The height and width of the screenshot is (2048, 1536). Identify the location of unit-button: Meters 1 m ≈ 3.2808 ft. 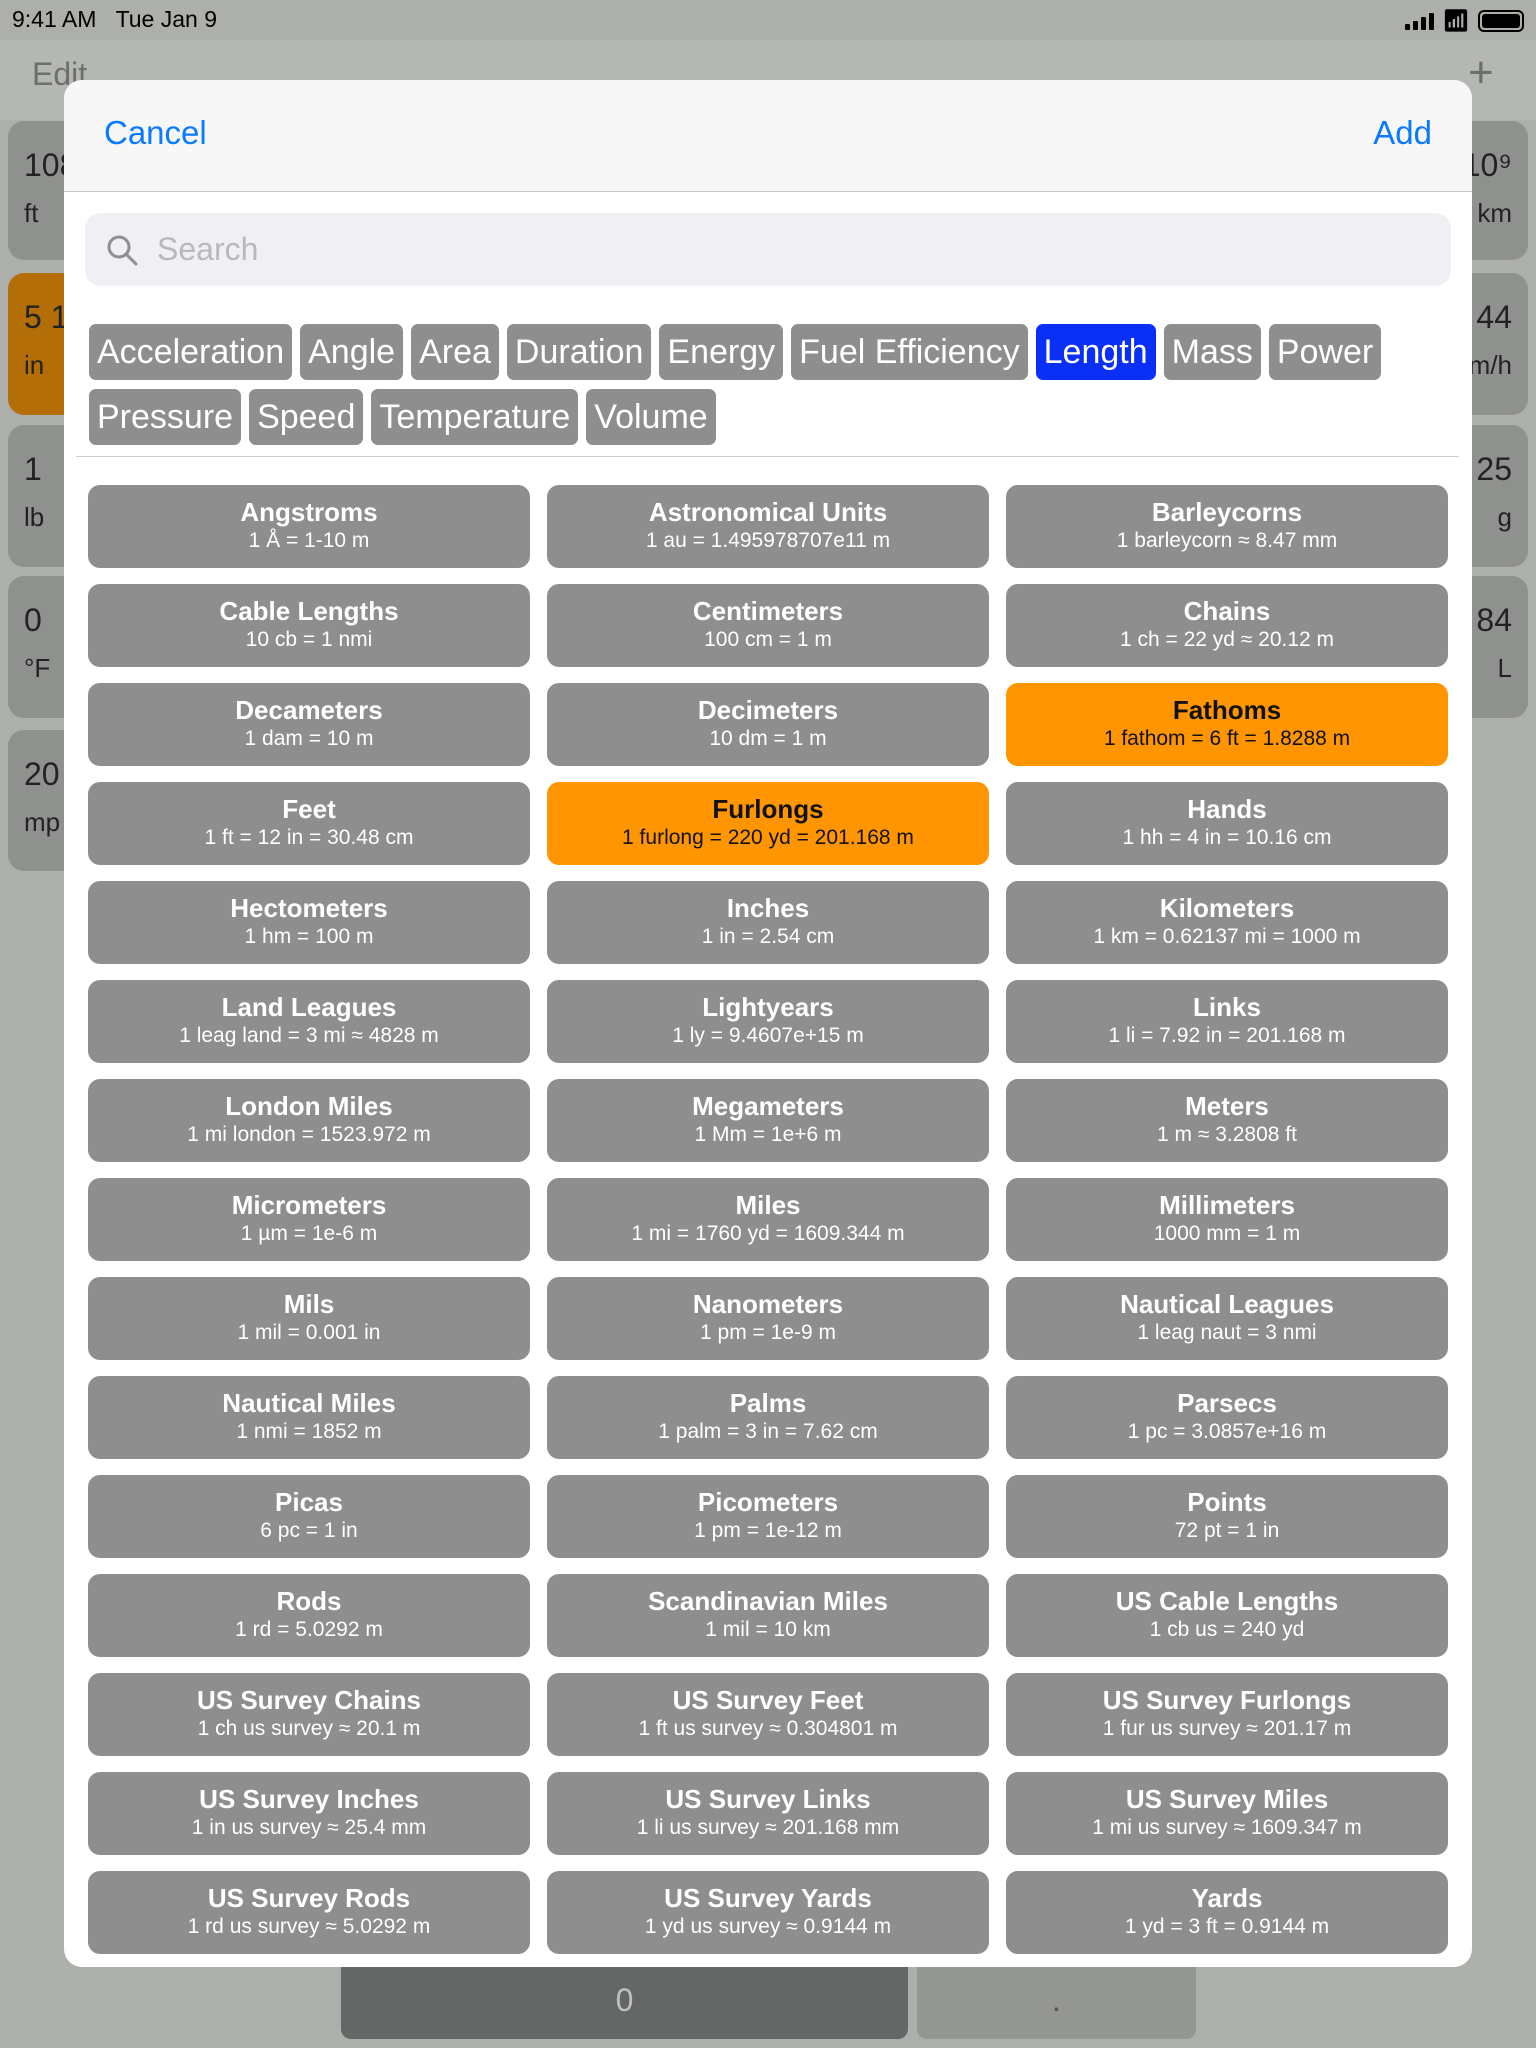
(1227, 1120).